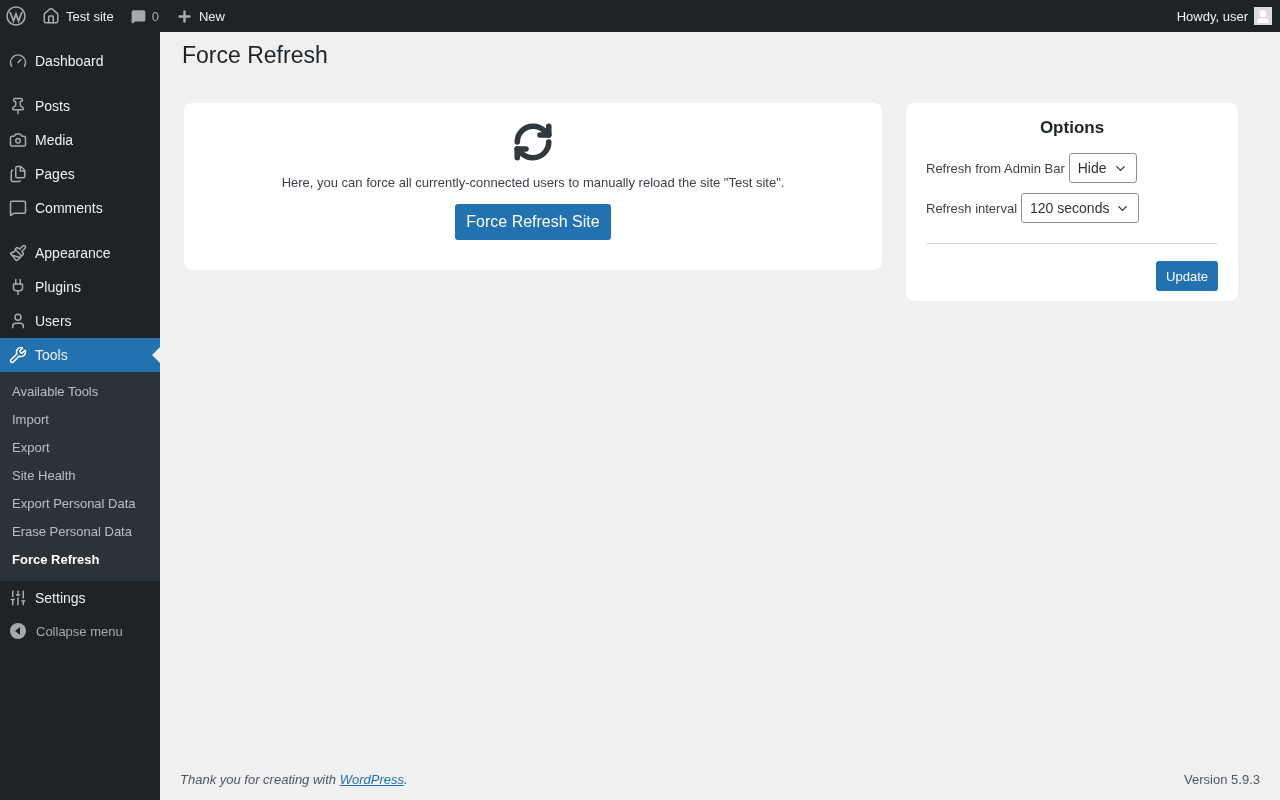  Describe the element at coordinates (1263, 16) in the screenshot. I see `avatar-icon` at that location.